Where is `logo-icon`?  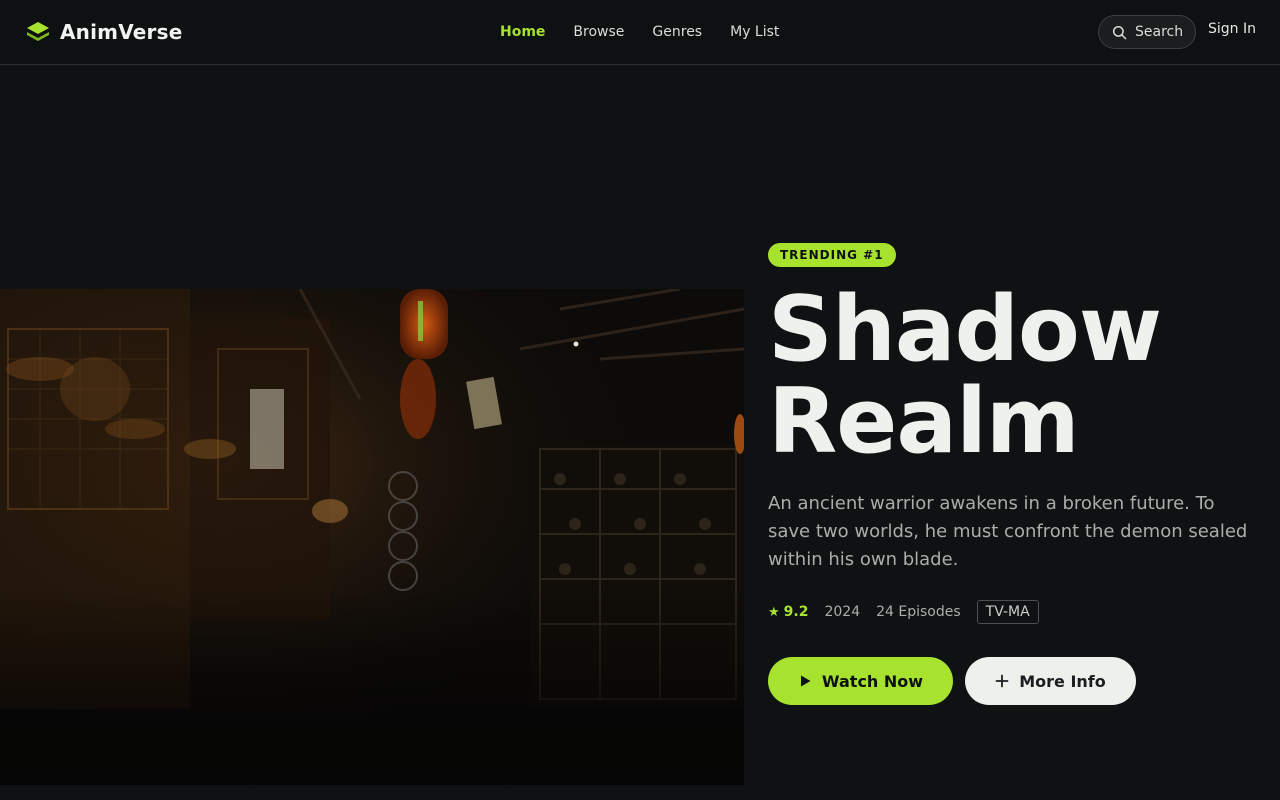
logo-icon is located at coordinates (38, 31).